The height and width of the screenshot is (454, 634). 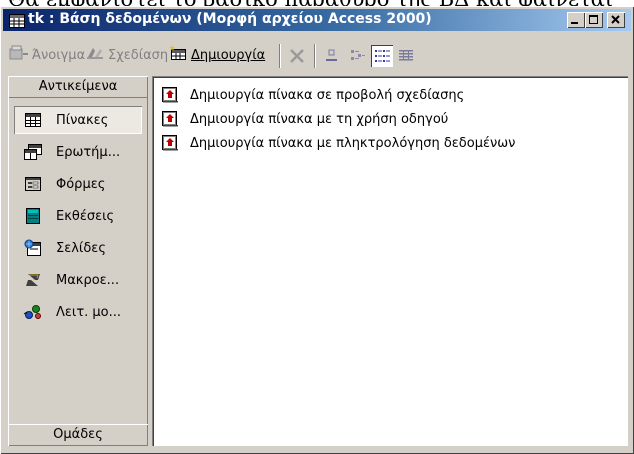 I want to click on delete-button, so click(x=297, y=56).